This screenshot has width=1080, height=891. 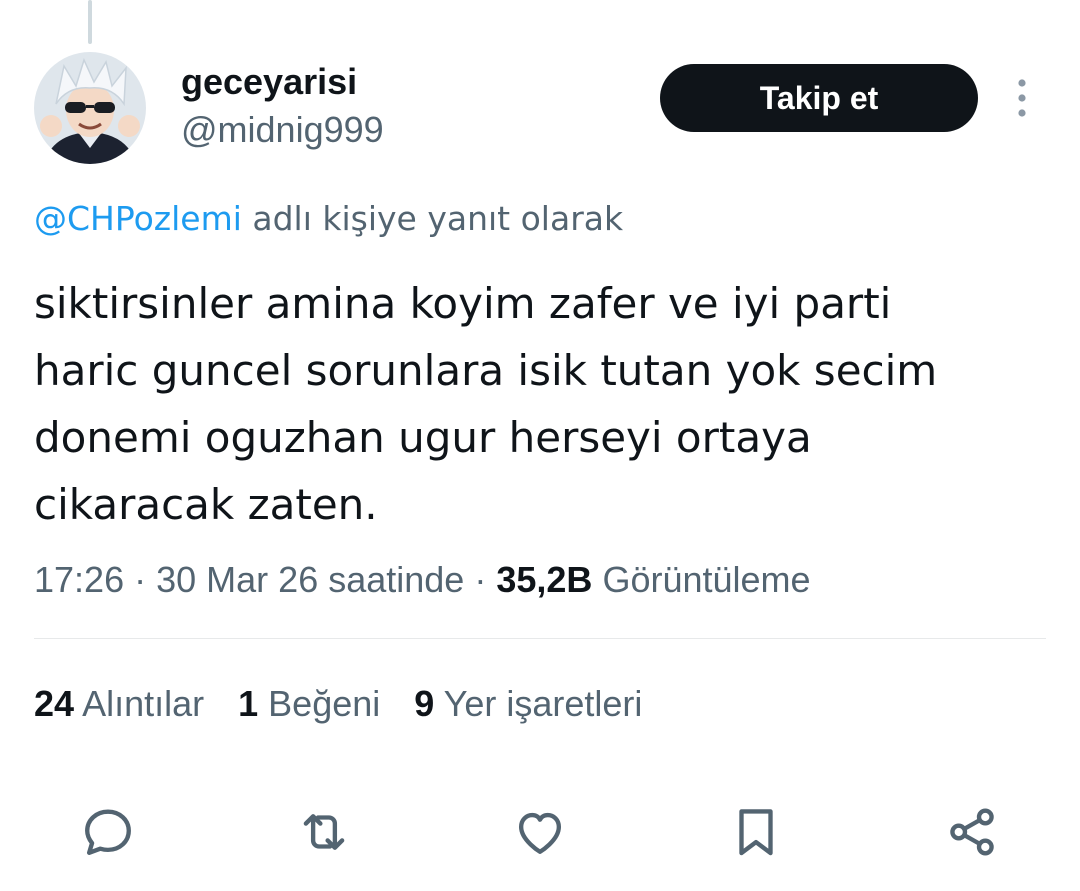 I want to click on thread-connector-line, so click(x=90, y=22).